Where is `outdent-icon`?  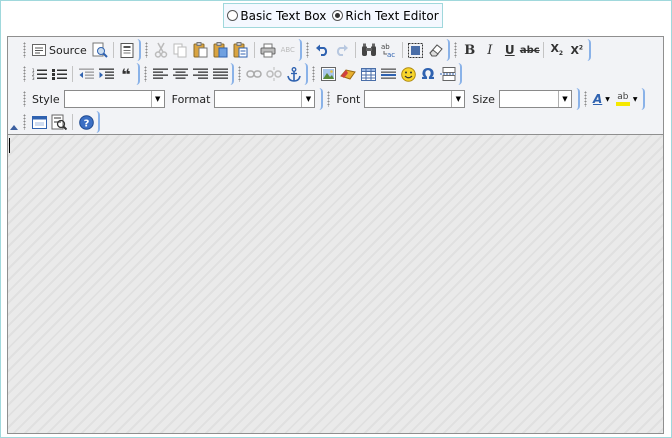
outdent-icon is located at coordinates (86, 73).